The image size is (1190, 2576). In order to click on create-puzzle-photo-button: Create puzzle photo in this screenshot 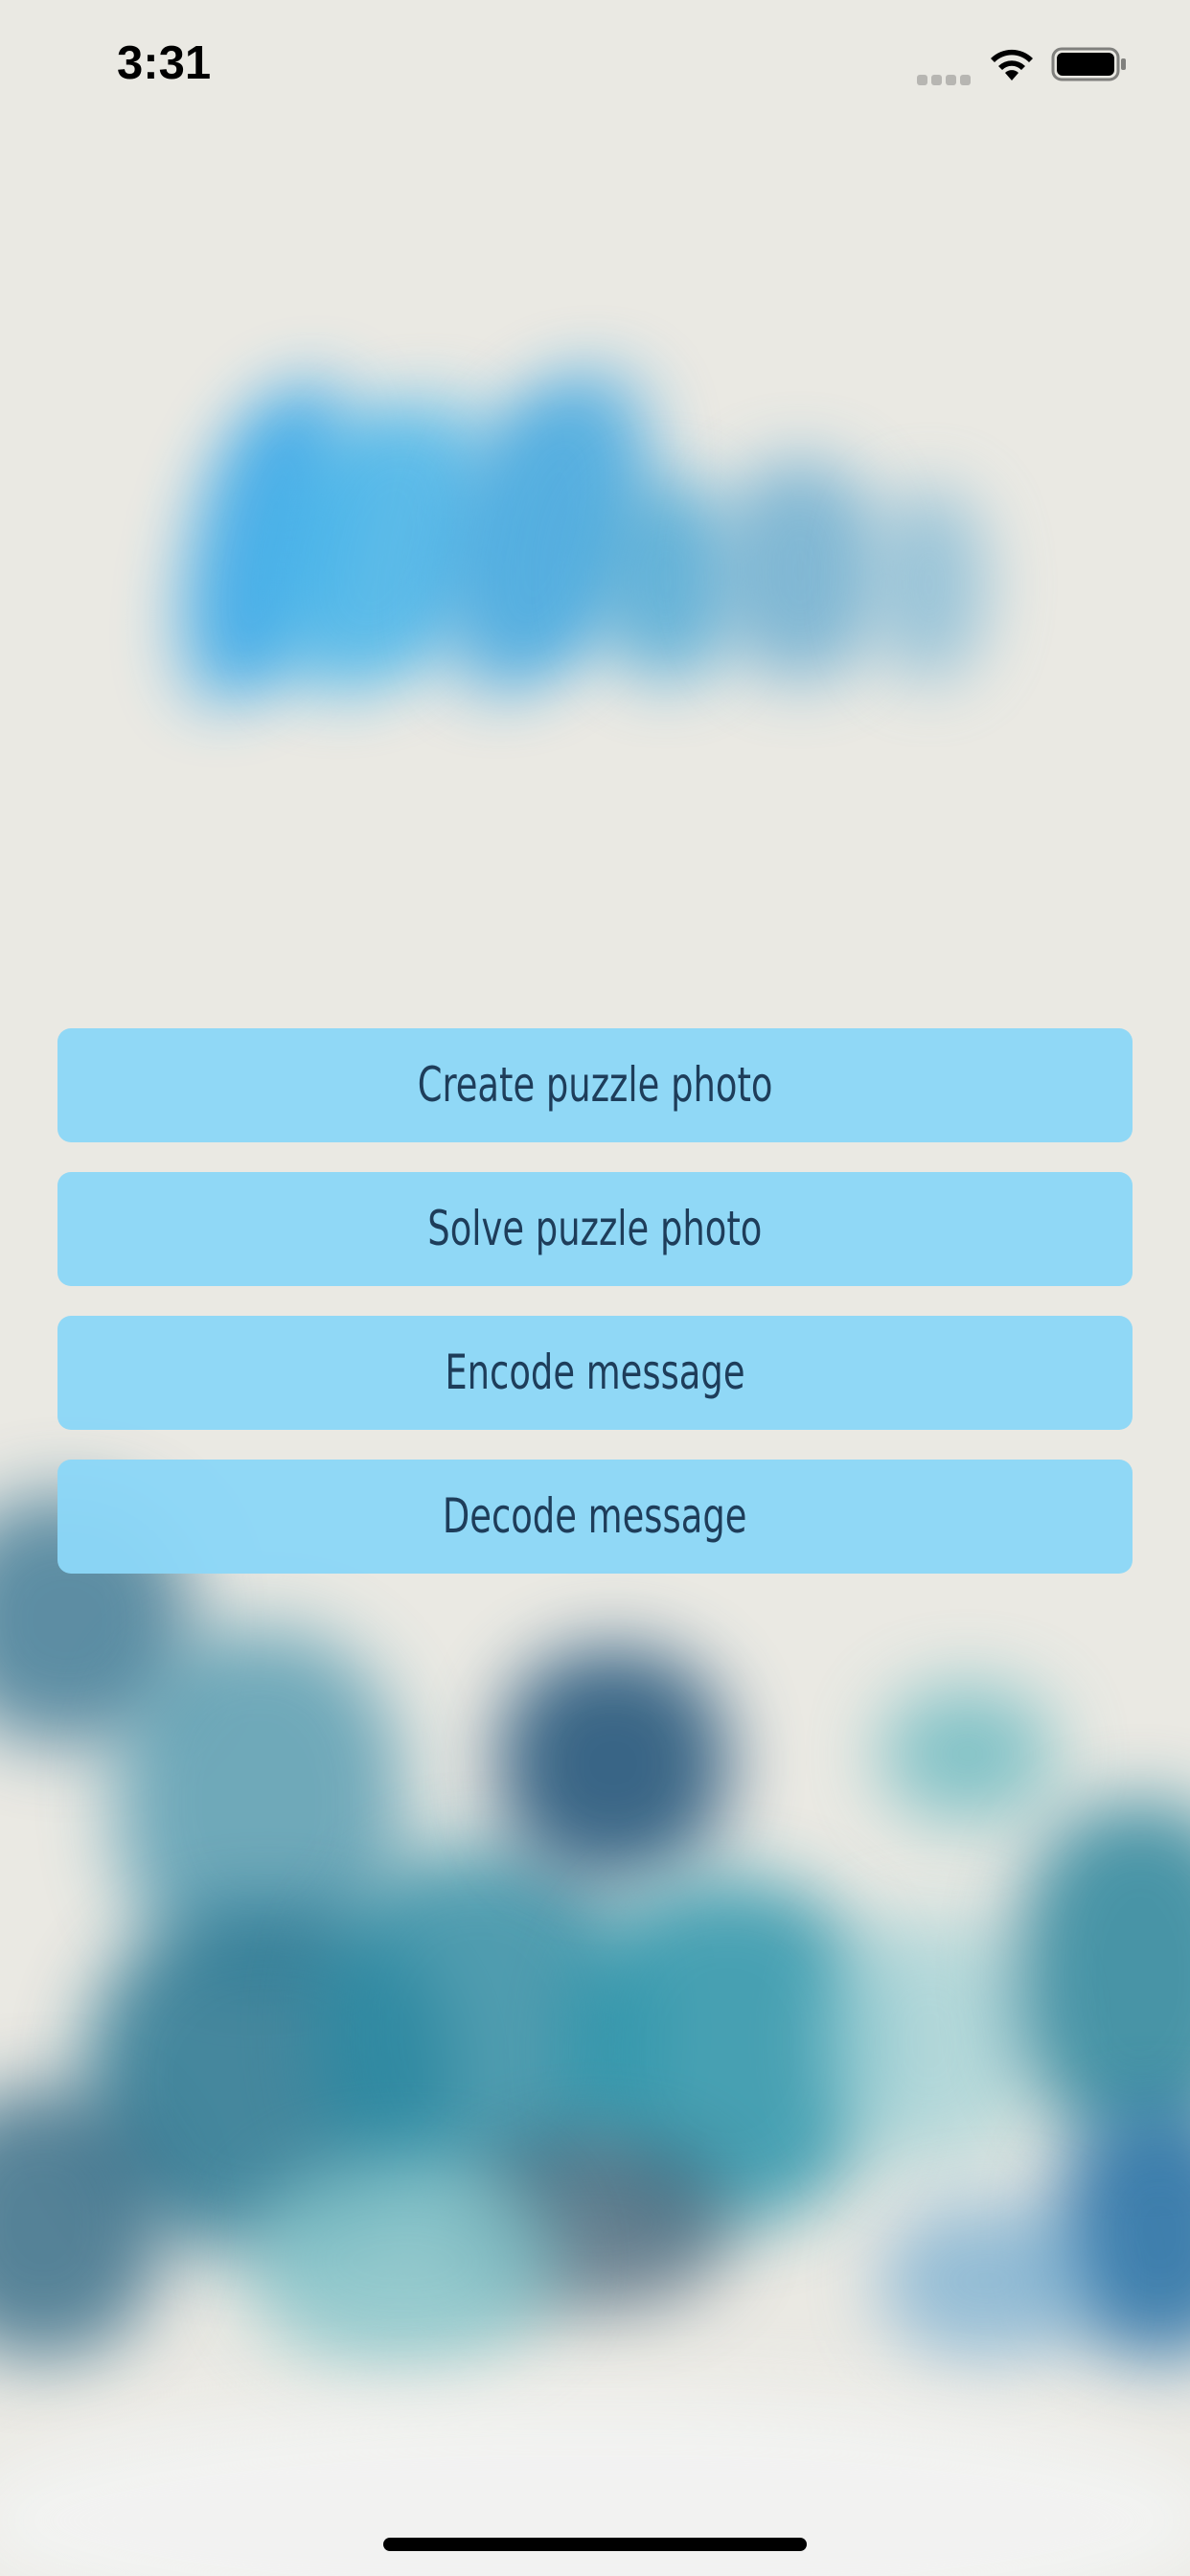, I will do `click(595, 1085)`.